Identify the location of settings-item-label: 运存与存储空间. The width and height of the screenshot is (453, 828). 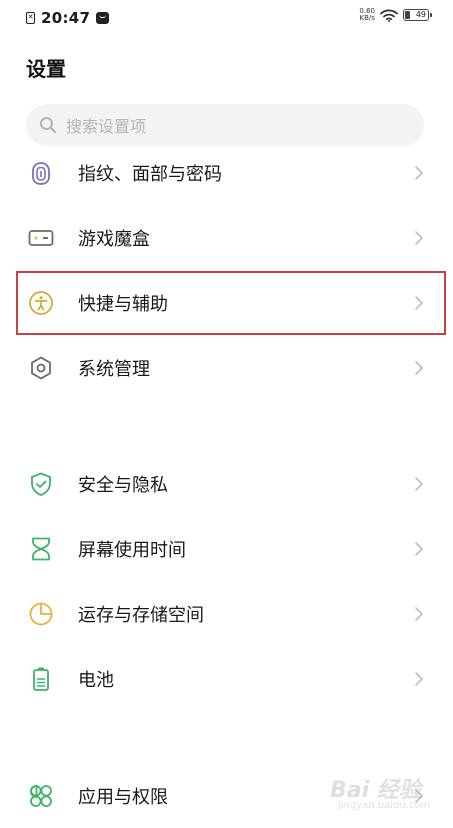
(141, 615).